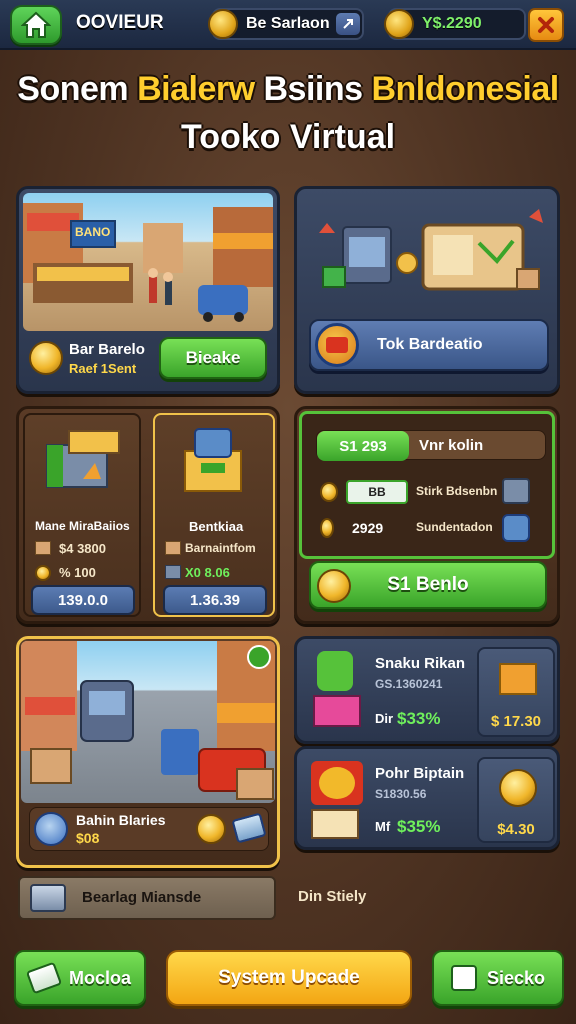 The width and height of the screenshot is (576, 1024). I want to click on offer-card-1: Snaku Rikan GS.1360241 Dir $33% $ 17.30, so click(427, 690).